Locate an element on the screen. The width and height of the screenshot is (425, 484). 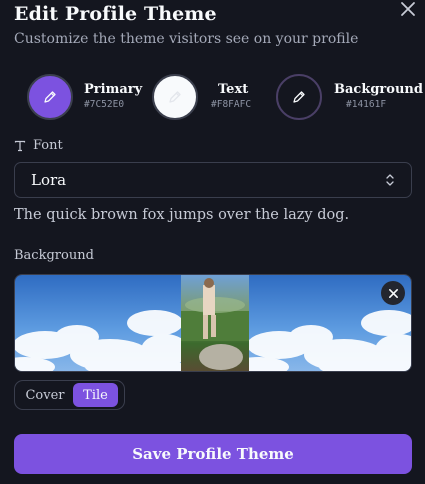
text-swatch is located at coordinates (175, 97).